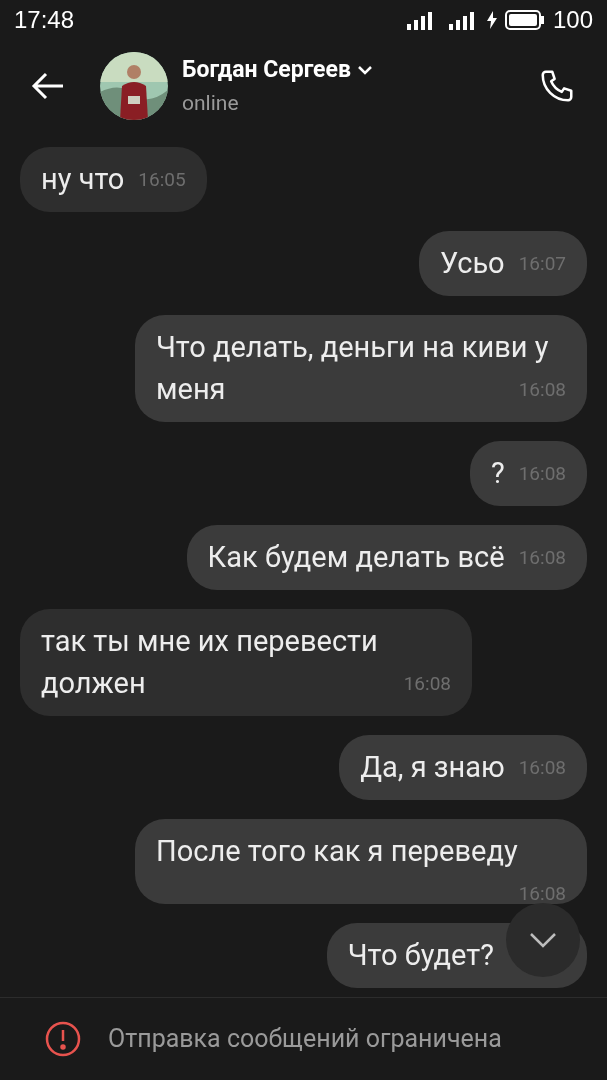 The height and width of the screenshot is (1080, 607). I want to click on battery-level: 100, so click(572, 20).